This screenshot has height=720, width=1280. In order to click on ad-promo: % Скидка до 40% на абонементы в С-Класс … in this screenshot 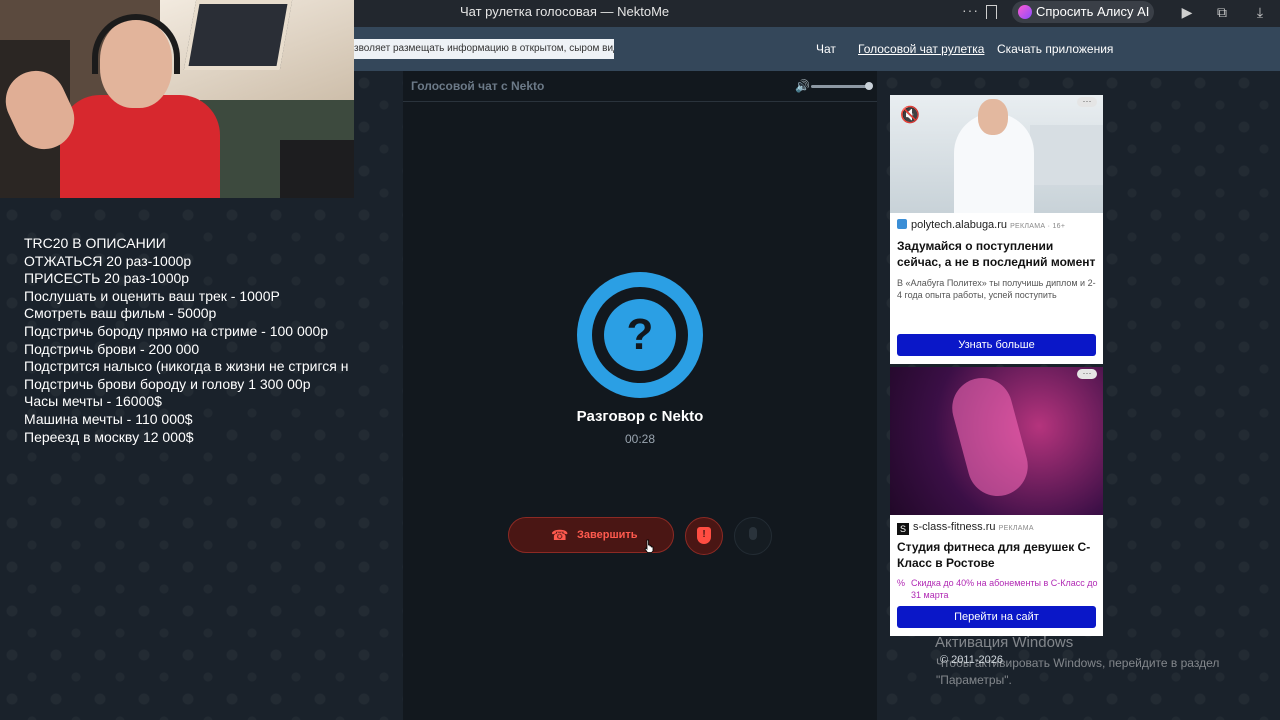, I will do `click(998, 589)`.